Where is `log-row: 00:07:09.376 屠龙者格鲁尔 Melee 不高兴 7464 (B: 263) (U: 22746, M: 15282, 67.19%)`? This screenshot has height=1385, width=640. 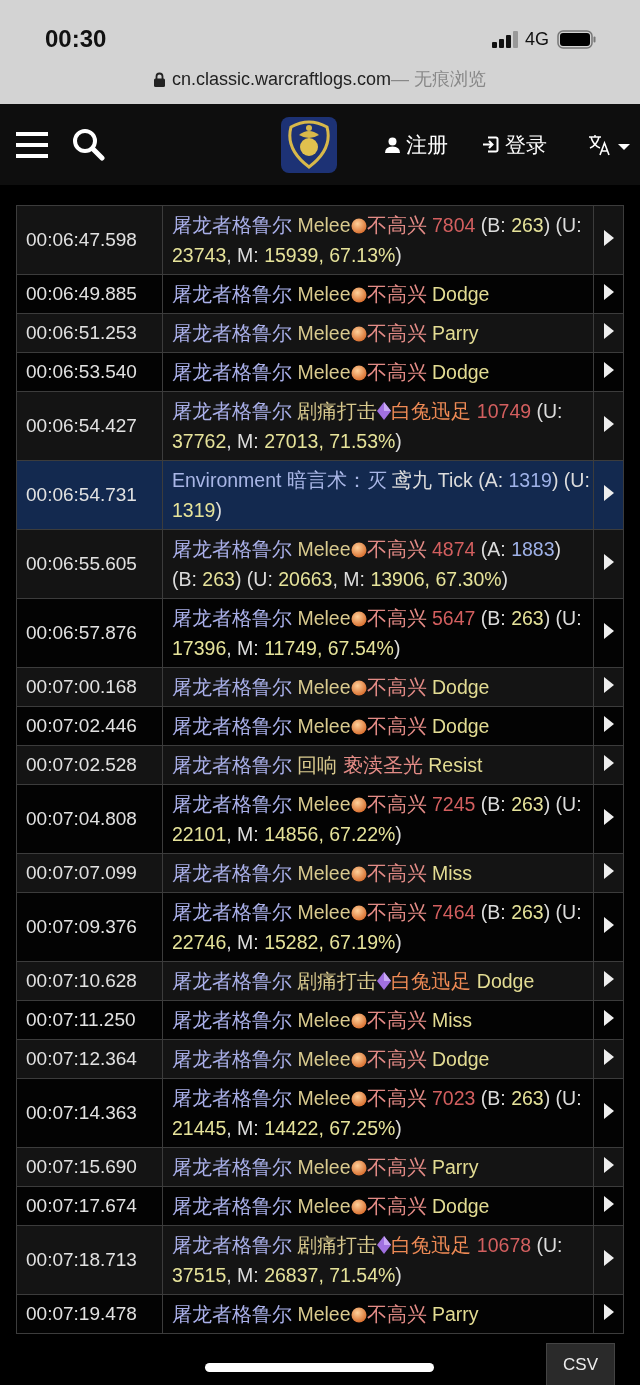 log-row: 00:07:09.376 屠龙者格鲁尔 Melee 不高兴 7464 (B: 263) (U: 22746, M: 15282, 67.19%) is located at coordinates (320, 927).